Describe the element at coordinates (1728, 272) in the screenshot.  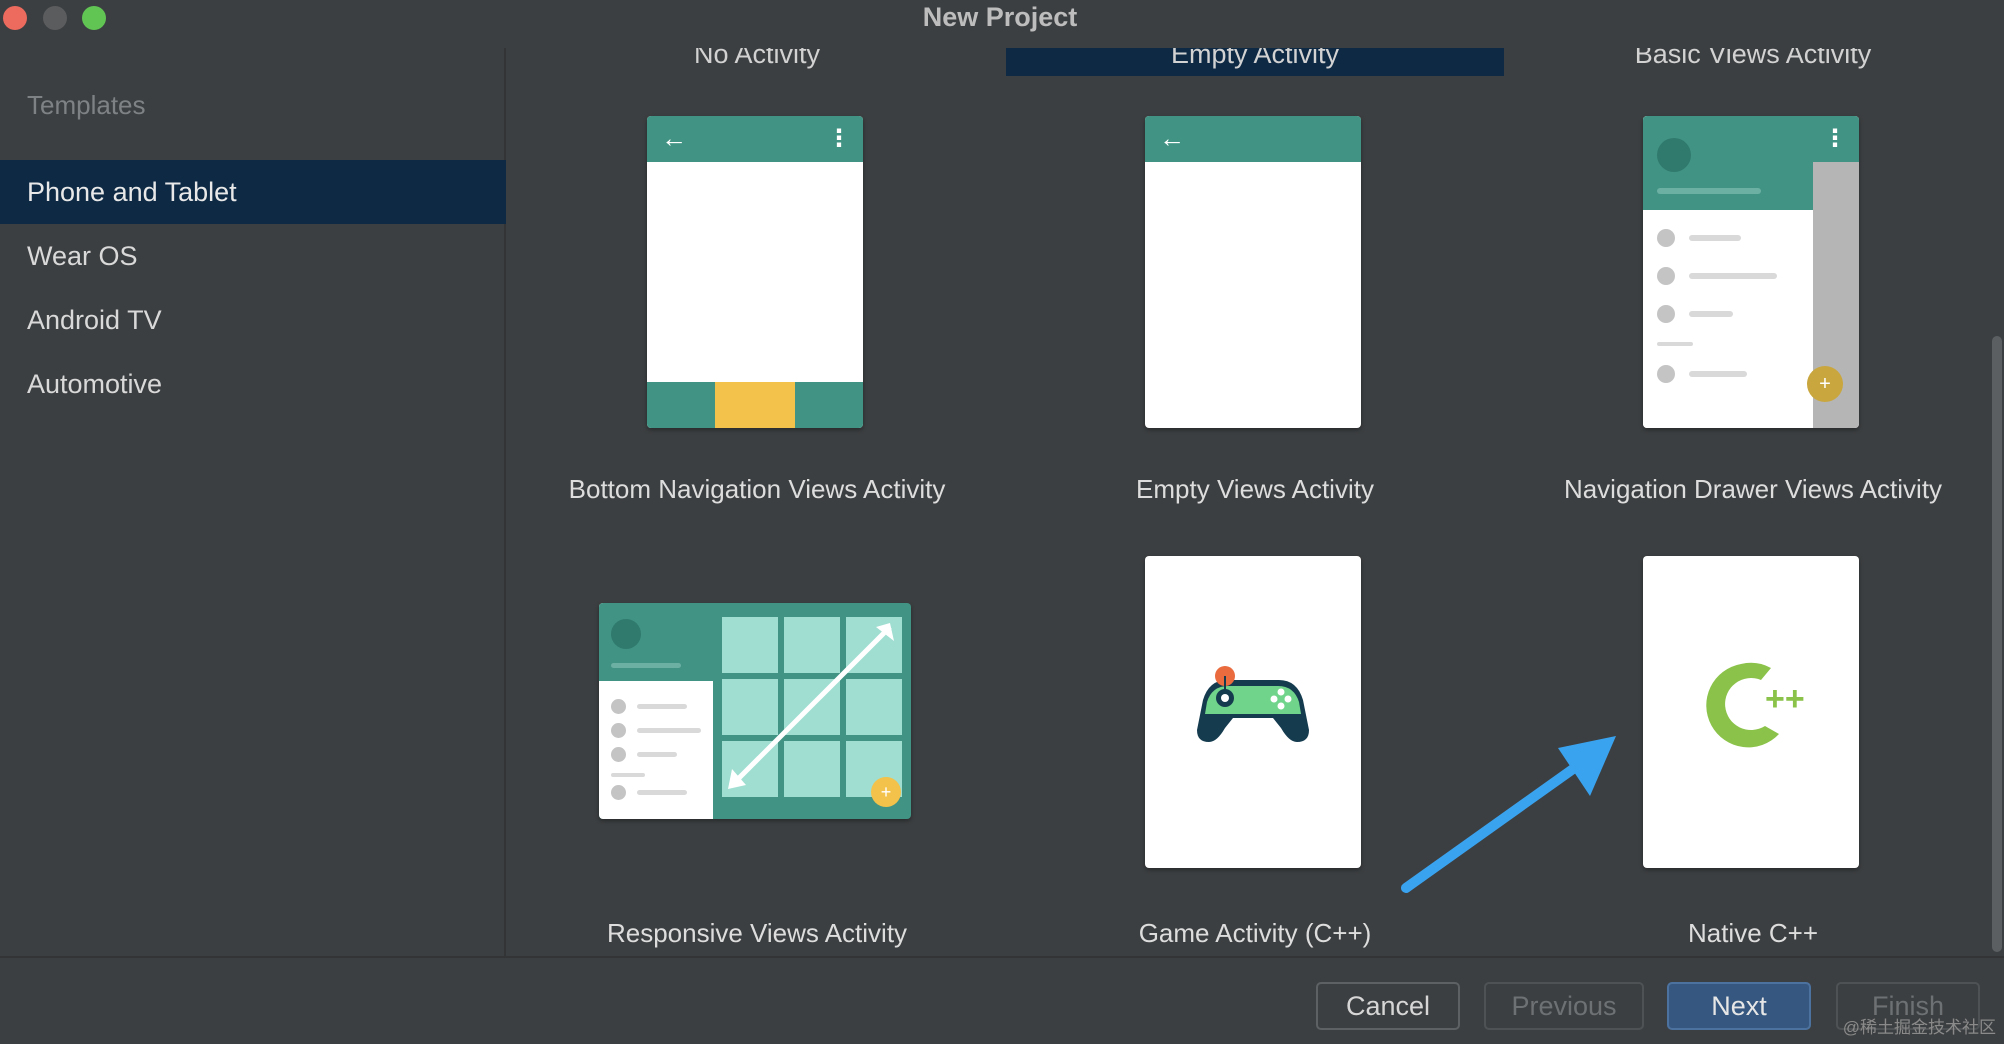
I see `drawer-panel` at that location.